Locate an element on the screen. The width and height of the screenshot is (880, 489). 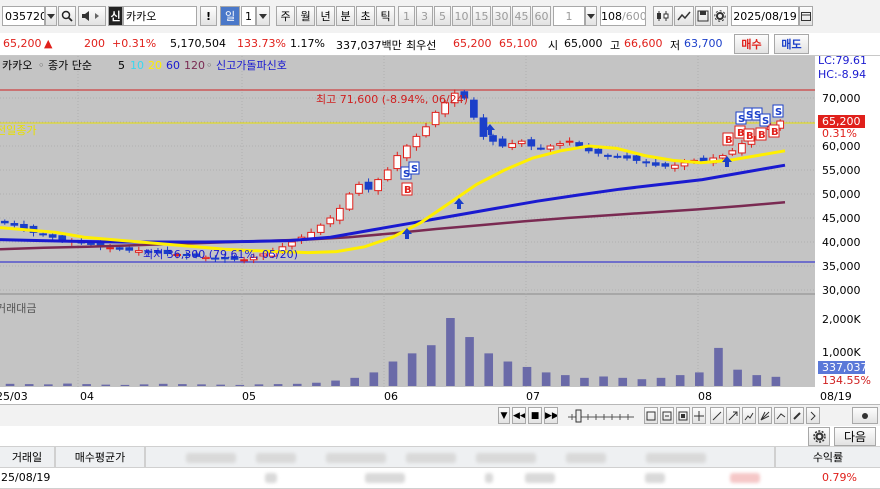
period-day-count: 1 is located at coordinates (248, 16).